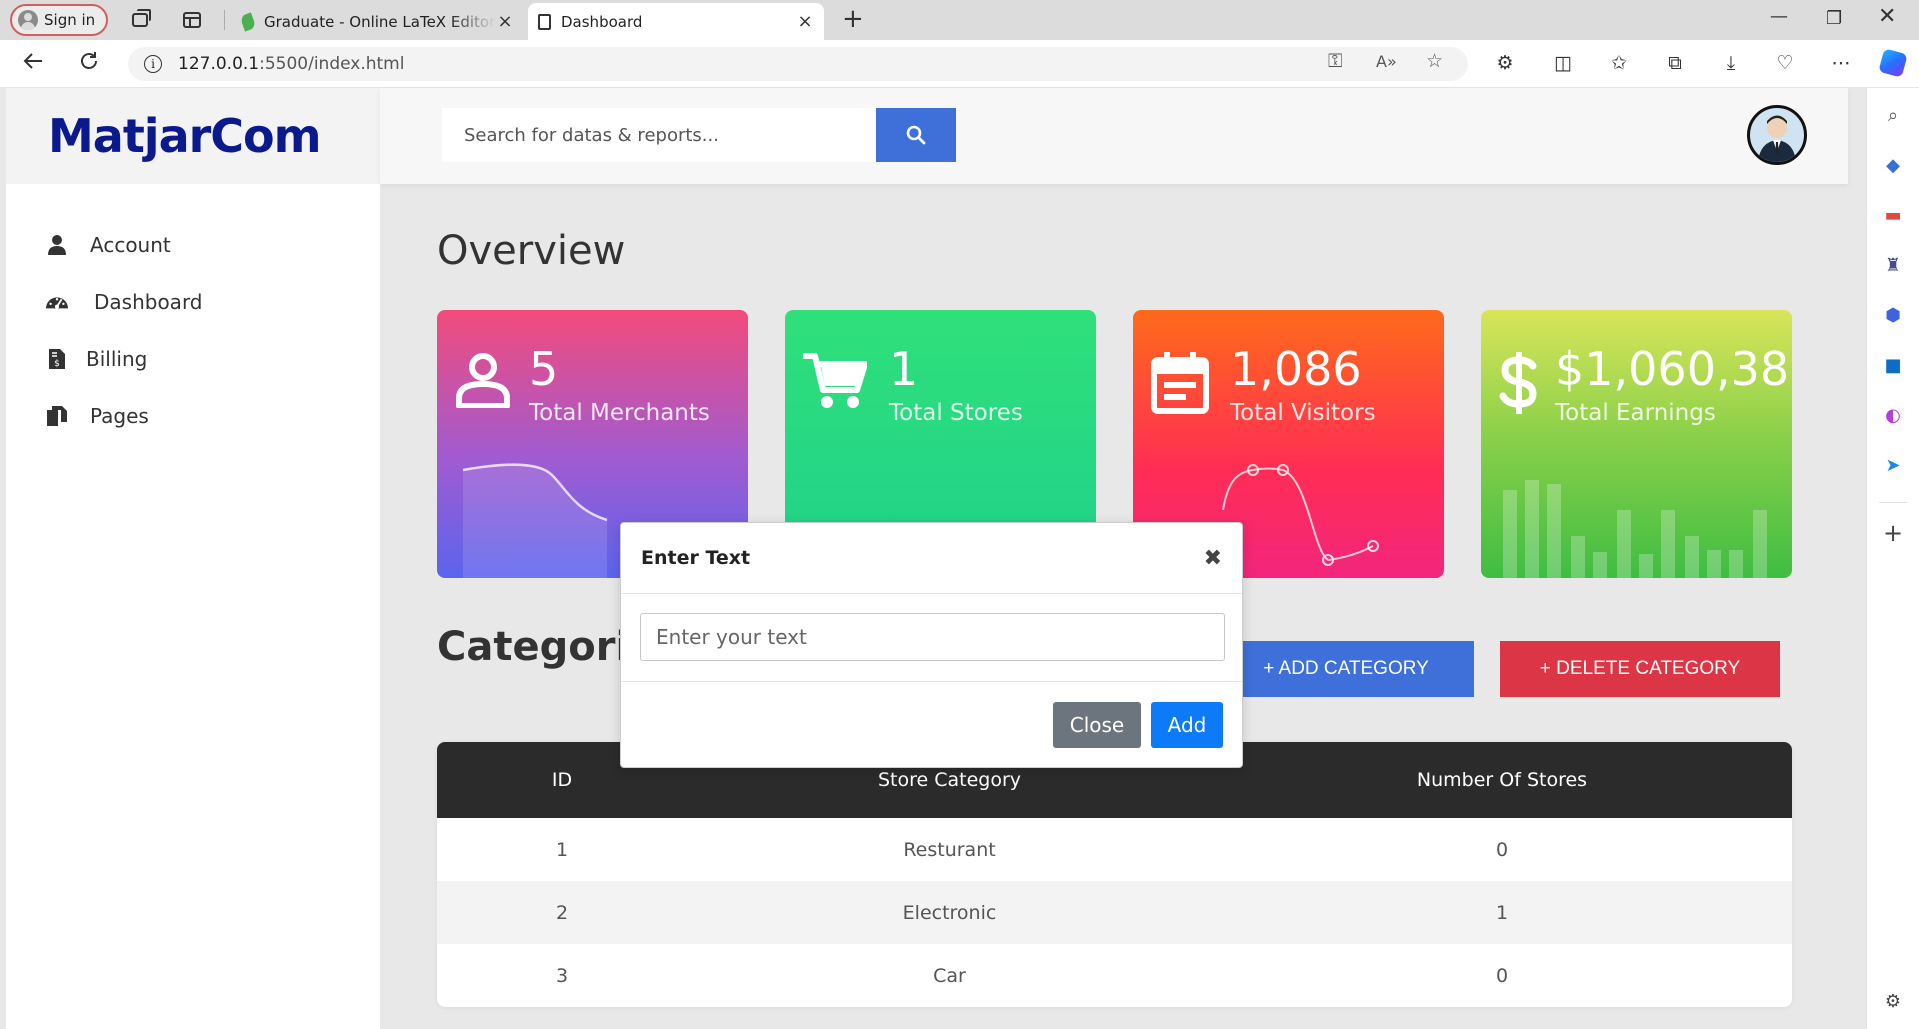  I want to click on sign-in-button: Sign in, so click(59, 20).